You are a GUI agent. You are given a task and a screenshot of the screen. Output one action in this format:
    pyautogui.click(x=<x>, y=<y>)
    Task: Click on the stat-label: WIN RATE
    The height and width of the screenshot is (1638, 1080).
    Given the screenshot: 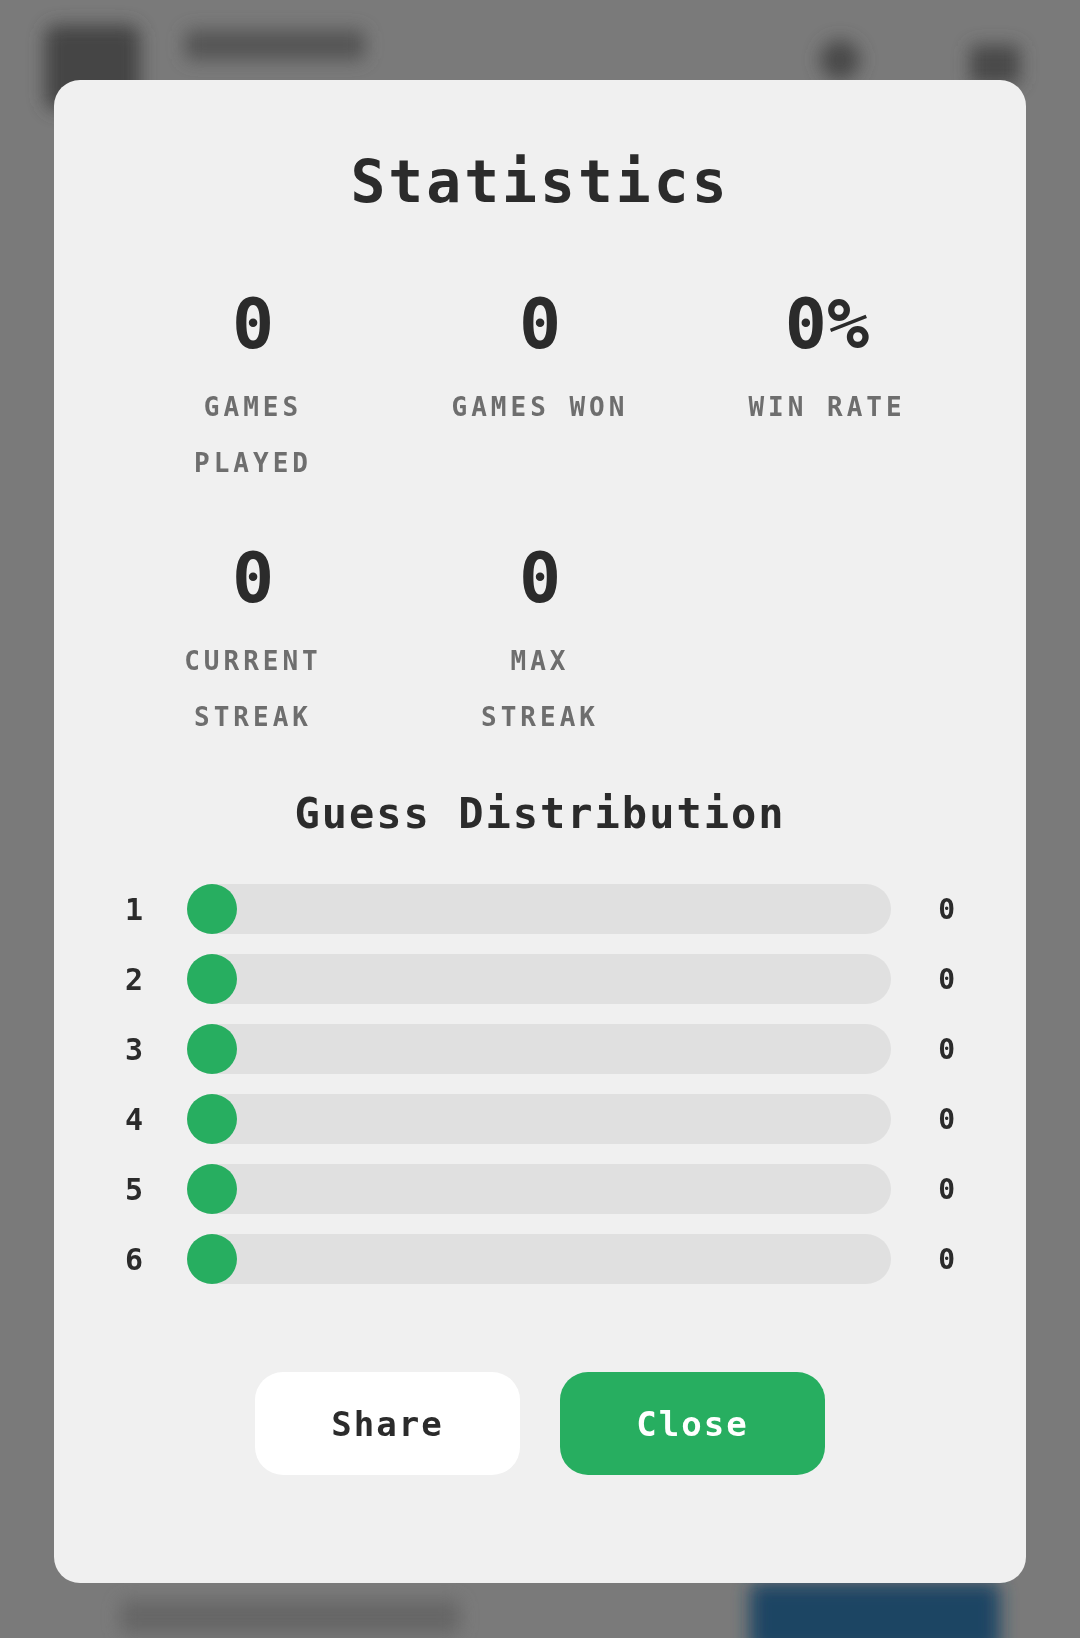 What is the action you would take?
    pyautogui.click(x=827, y=407)
    